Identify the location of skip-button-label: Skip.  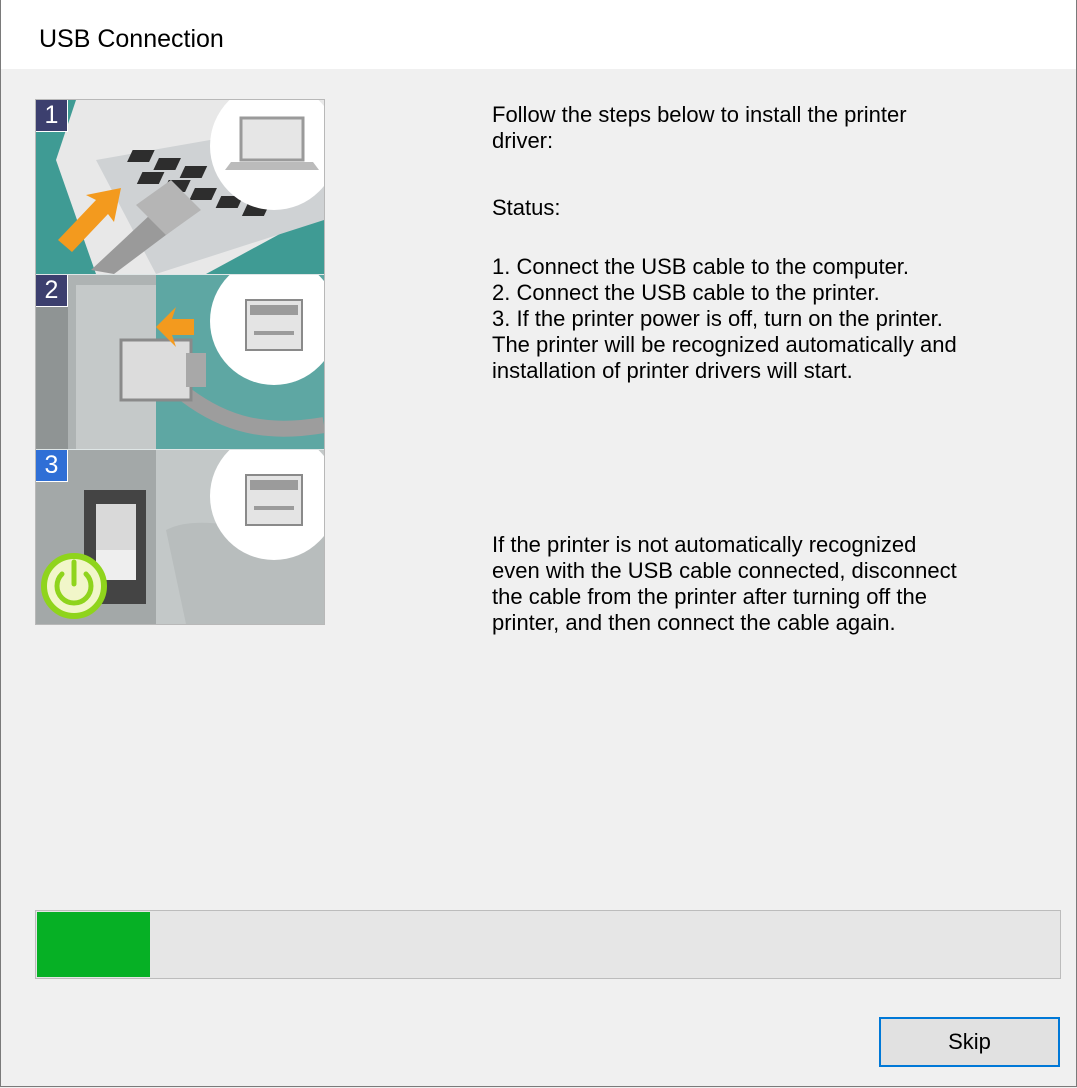
(969, 1041).